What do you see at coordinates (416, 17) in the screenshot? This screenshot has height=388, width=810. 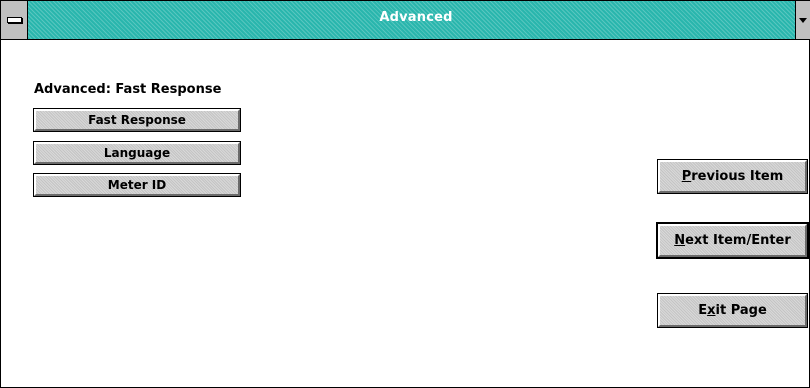 I see `window-title: Advanced` at bounding box center [416, 17].